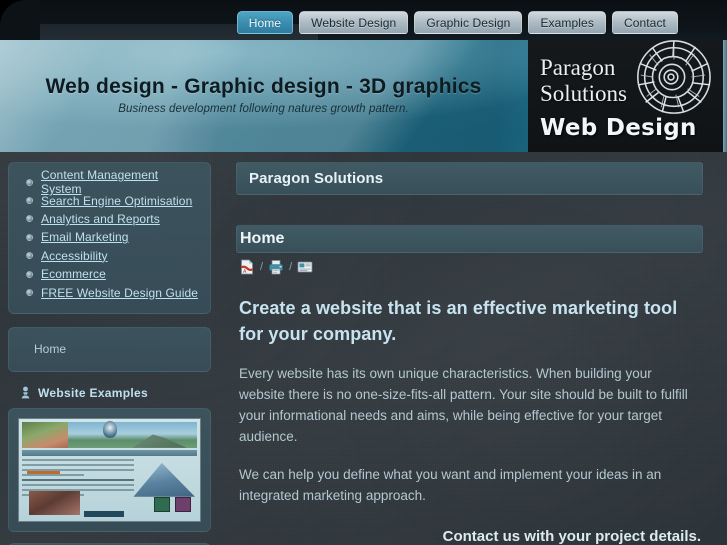 The width and height of the screenshot is (727, 545). What do you see at coordinates (644, 22) in the screenshot?
I see `nav-tab-contact: Contact` at bounding box center [644, 22].